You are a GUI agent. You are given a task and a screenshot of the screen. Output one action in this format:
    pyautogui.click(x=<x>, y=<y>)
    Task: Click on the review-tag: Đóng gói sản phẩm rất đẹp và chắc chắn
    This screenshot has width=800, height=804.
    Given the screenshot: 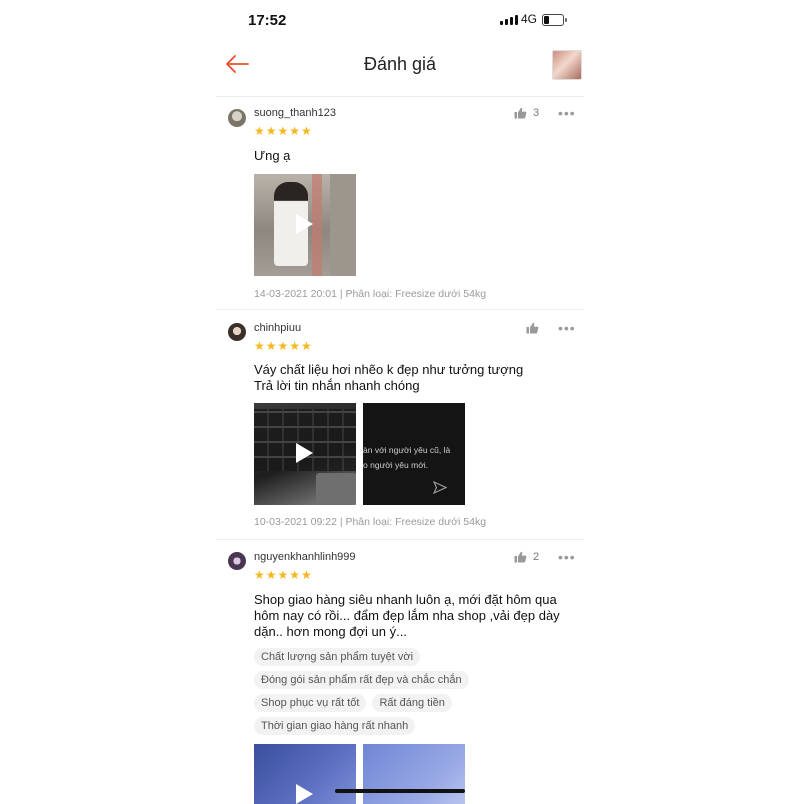 What is the action you would take?
    pyautogui.click(x=361, y=680)
    